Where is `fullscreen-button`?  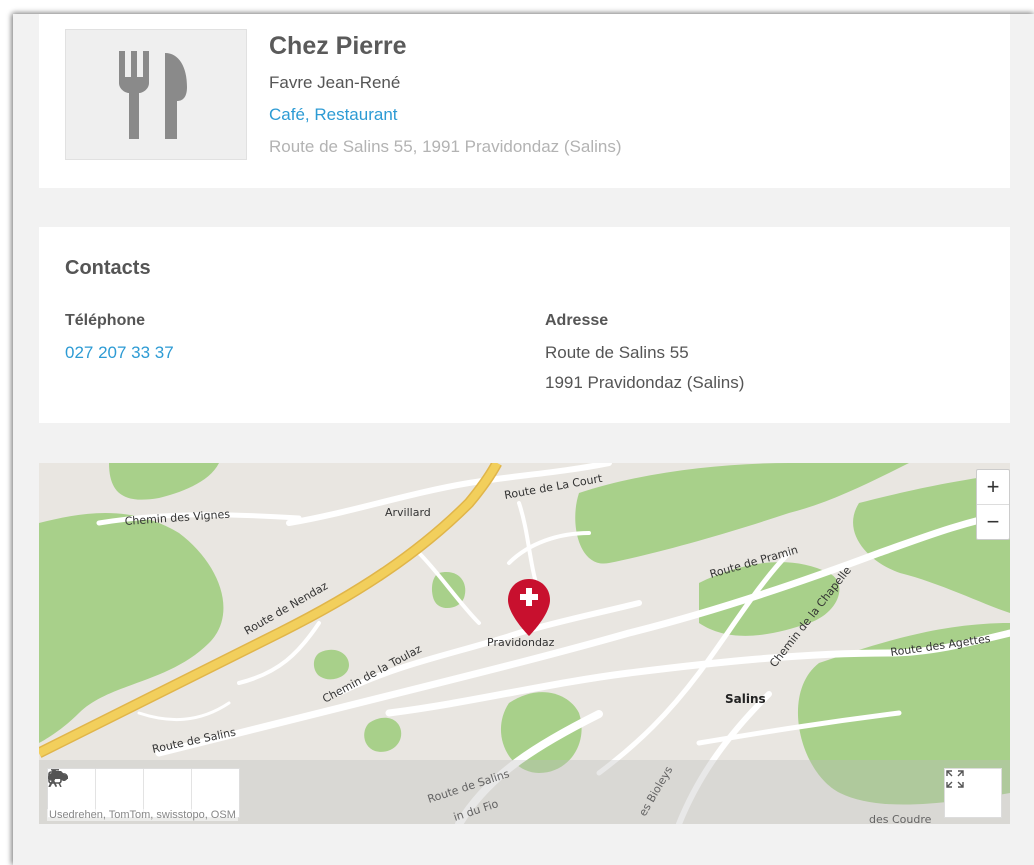
fullscreen-button is located at coordinates (973, 793).